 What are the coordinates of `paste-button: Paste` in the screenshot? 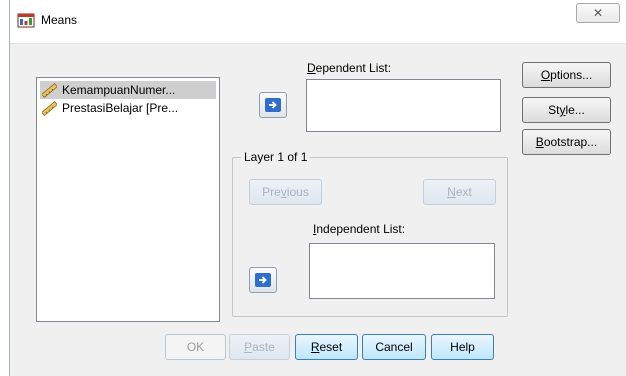 It's located at (259, 347).